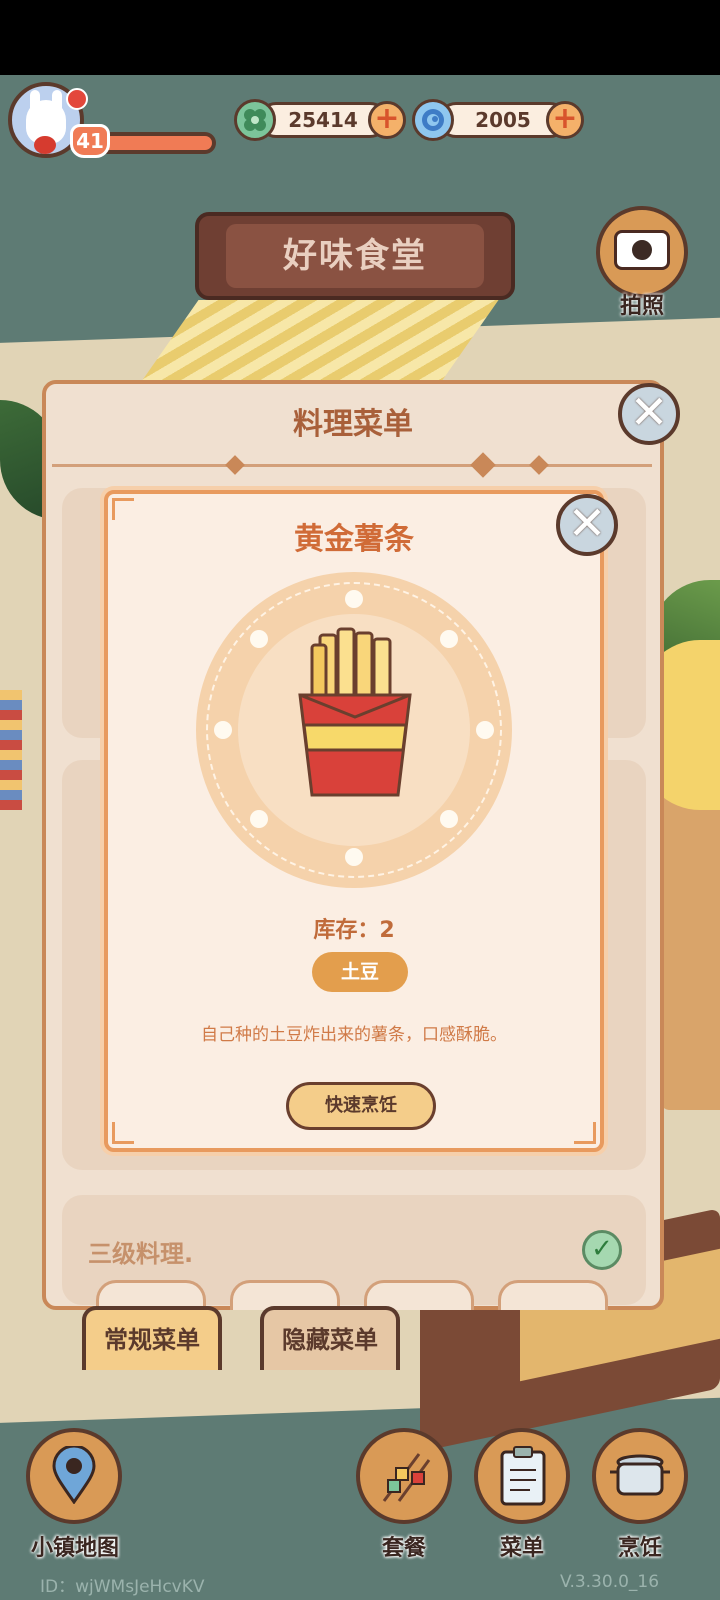 This screenshot has width=720, height=1600. I want to click on clipboard-icon, so click(523, 1476).